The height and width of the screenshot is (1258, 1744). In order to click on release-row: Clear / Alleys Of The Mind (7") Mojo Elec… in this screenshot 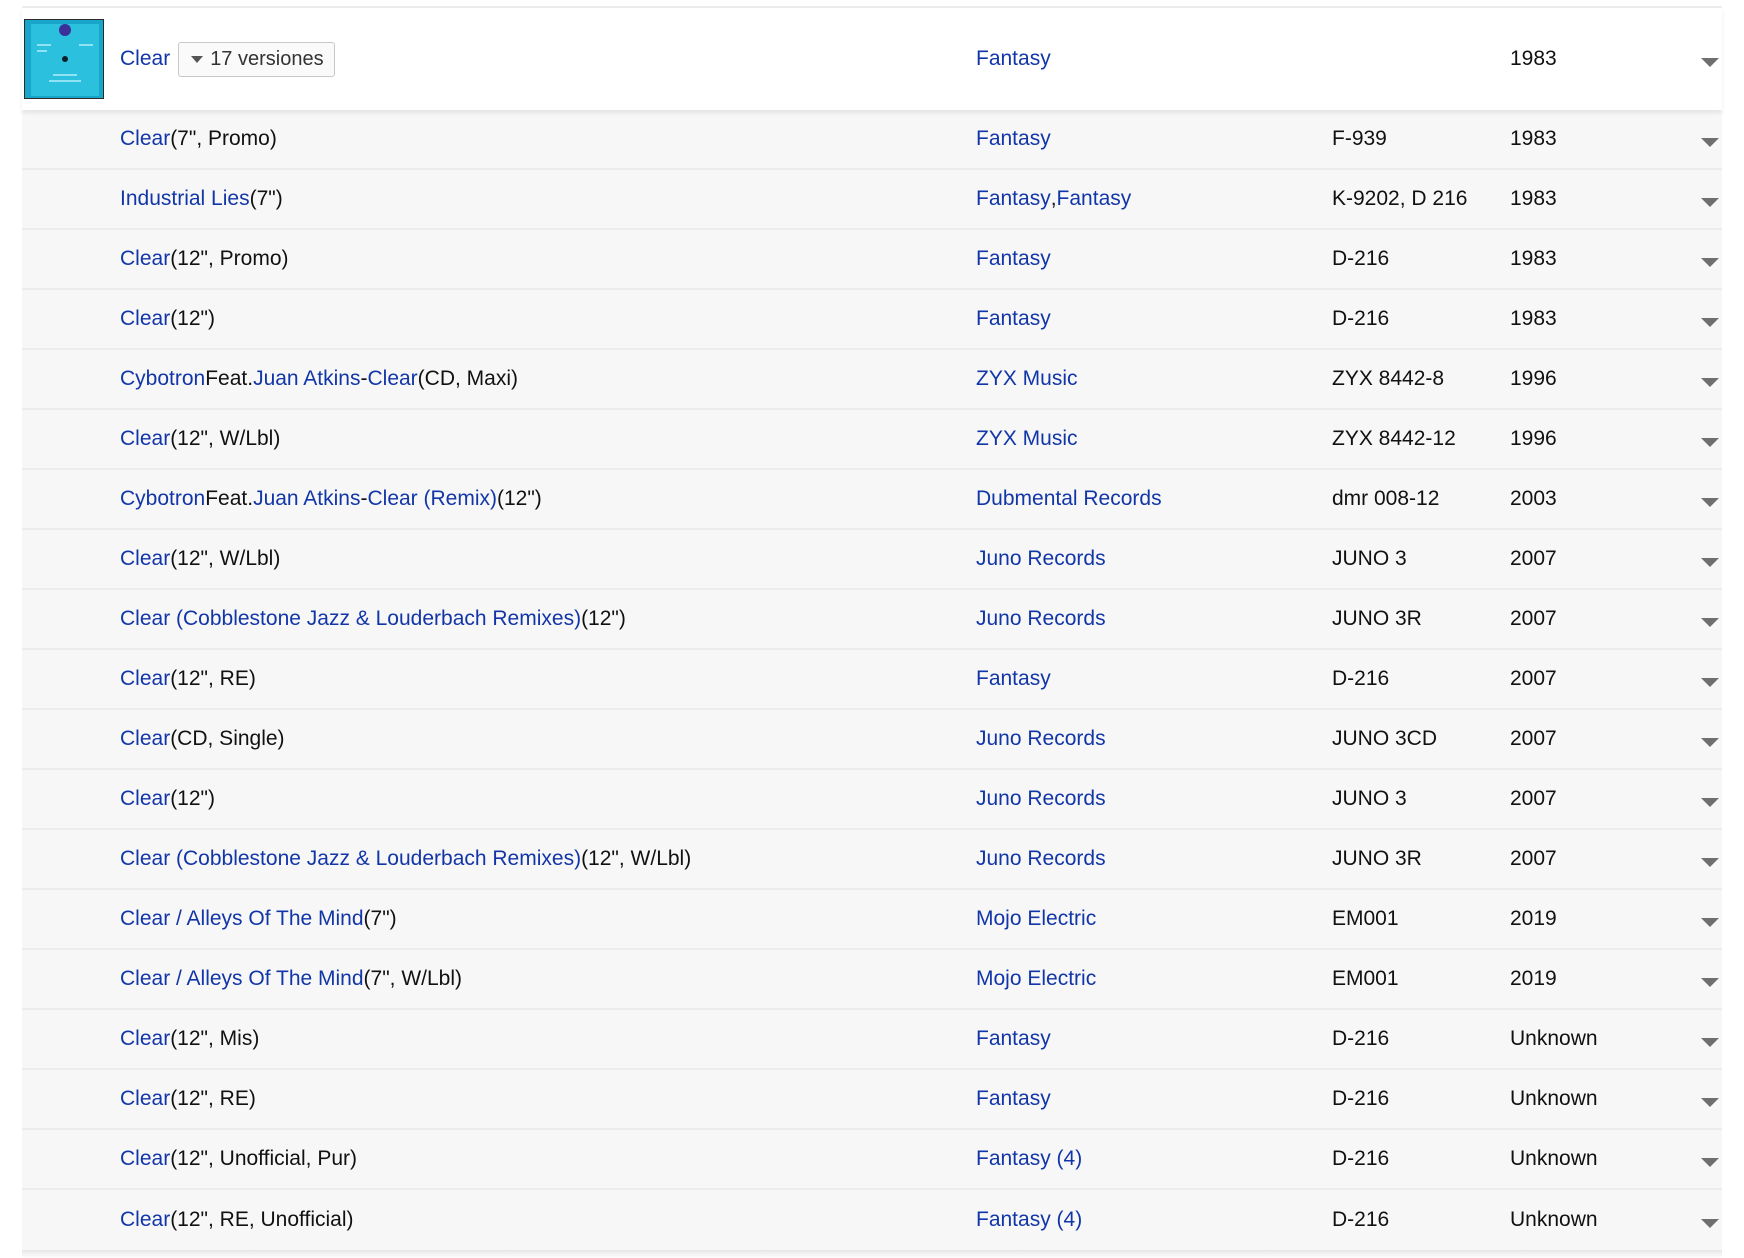, I will do `click(872, 920)`.